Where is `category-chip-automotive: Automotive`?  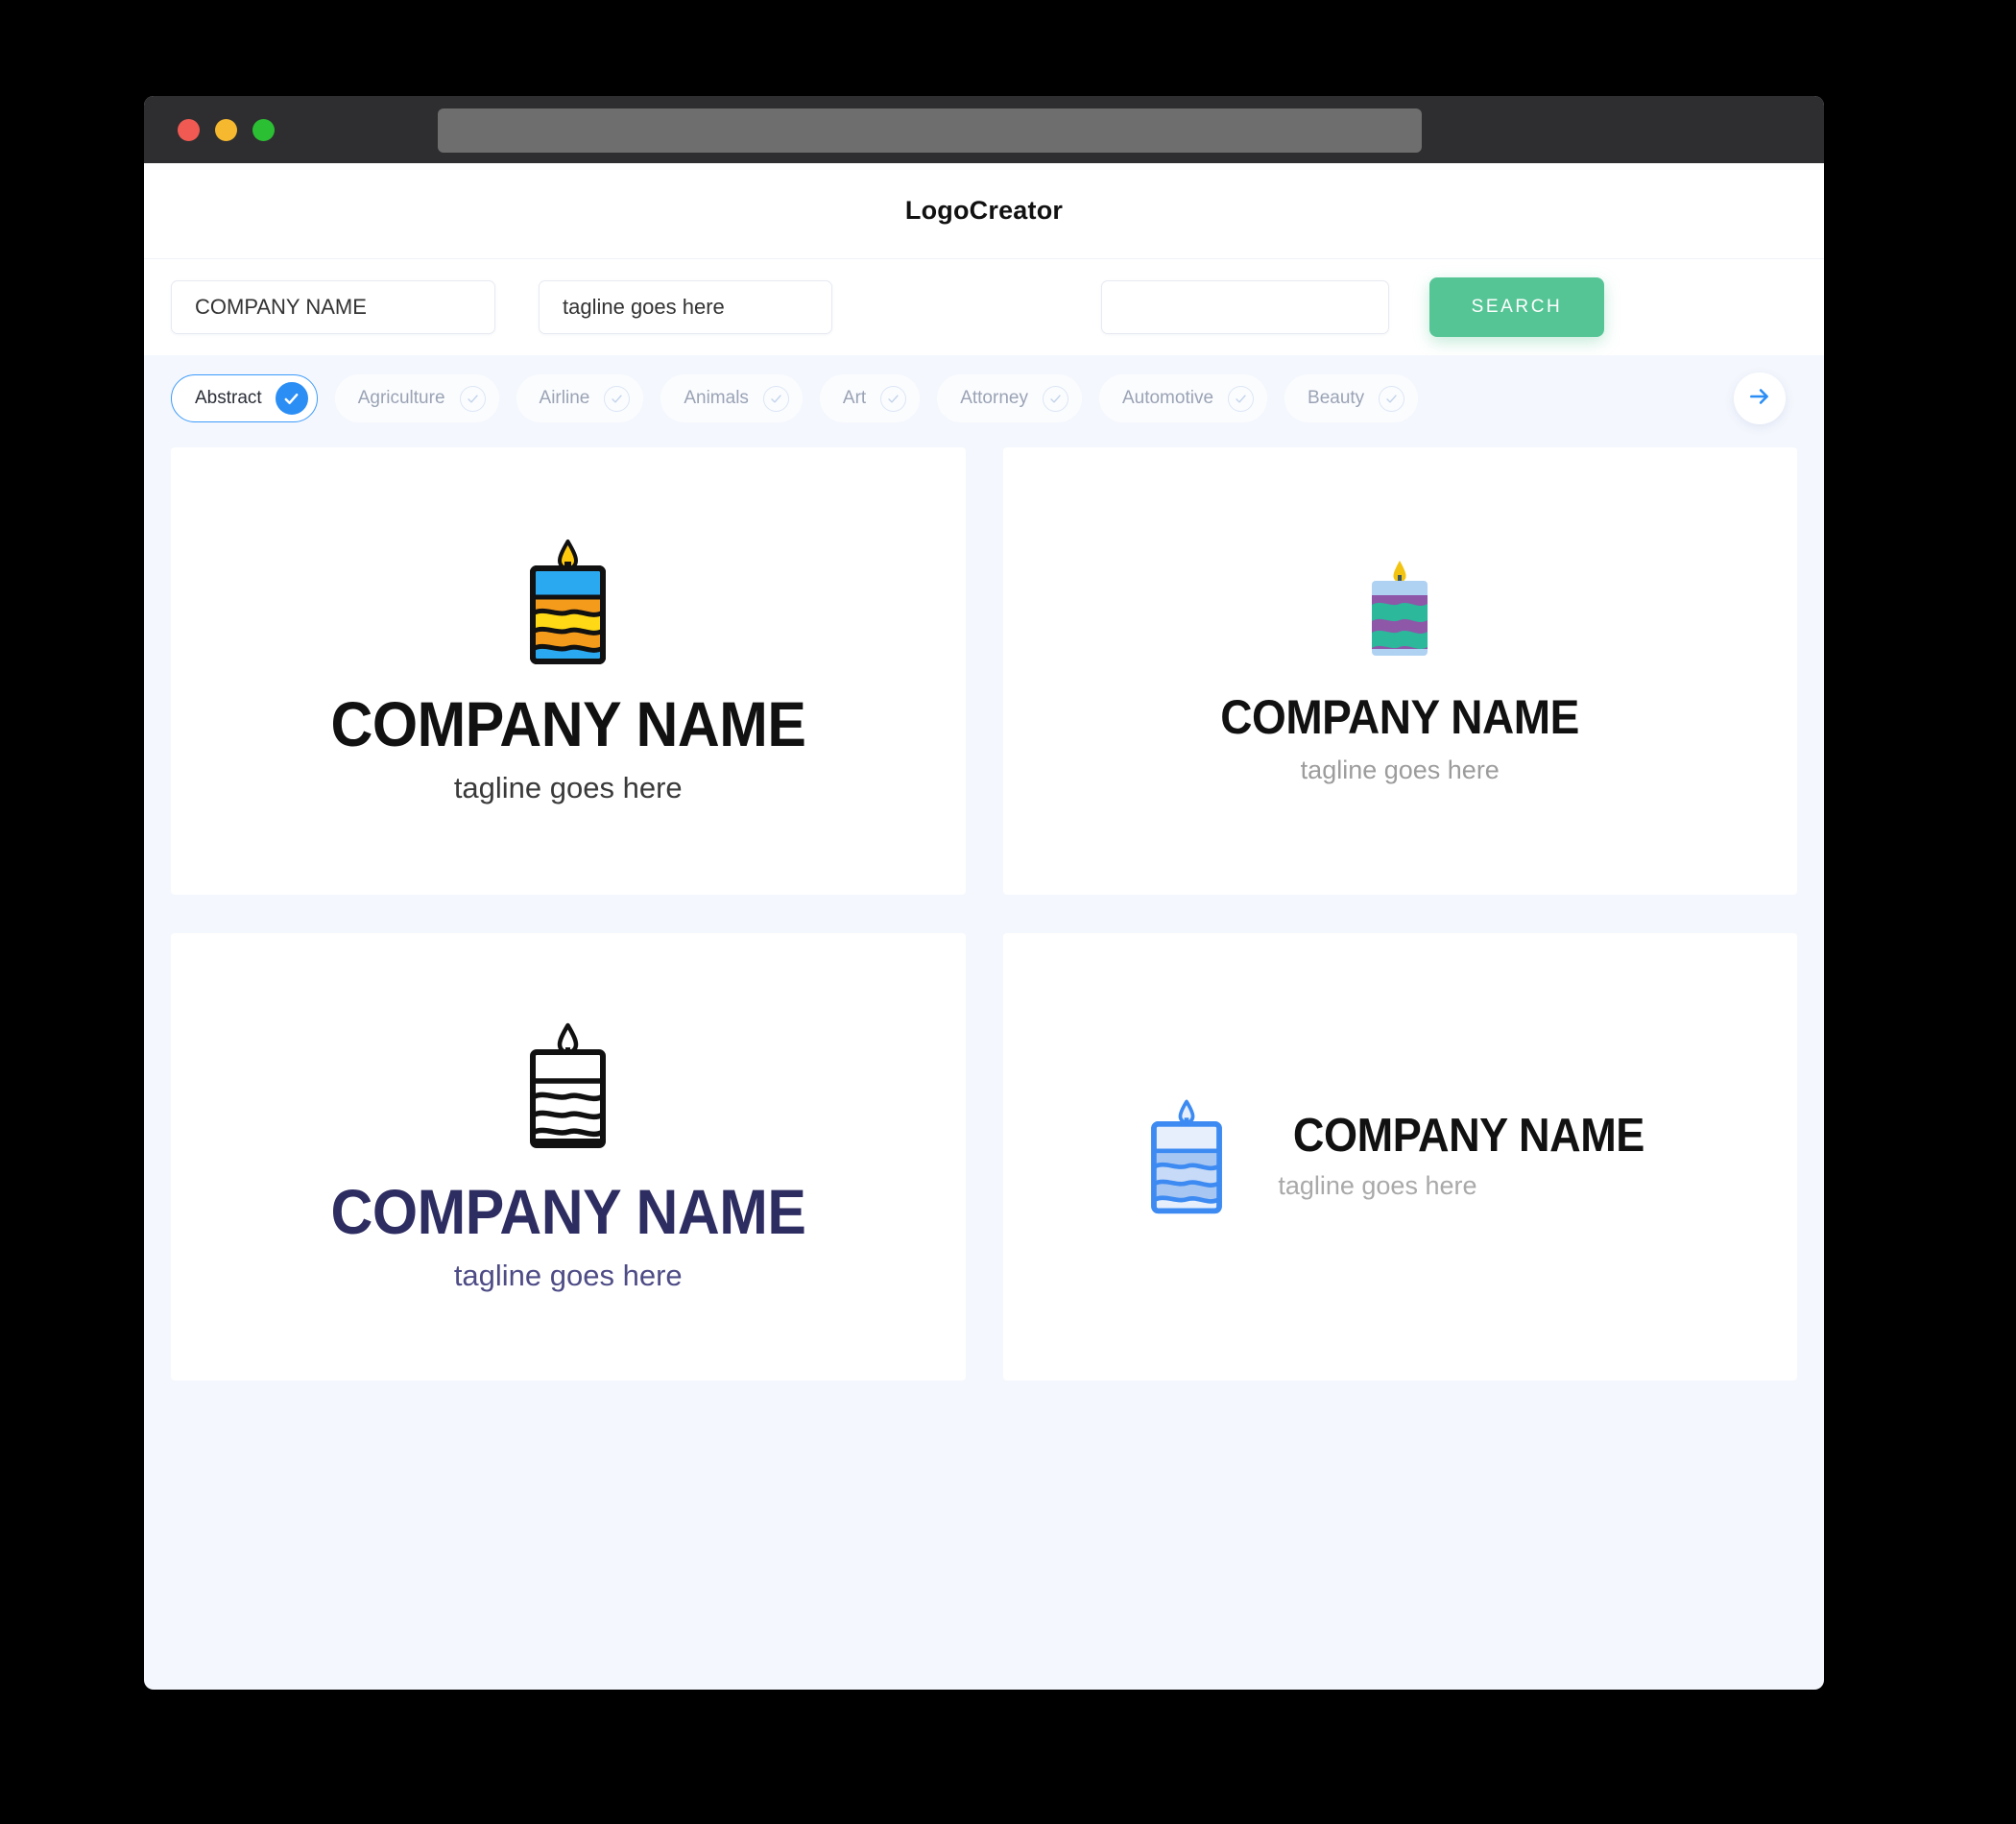 category-chip-automotive: Automotive is located at coordinates (1183, 398).